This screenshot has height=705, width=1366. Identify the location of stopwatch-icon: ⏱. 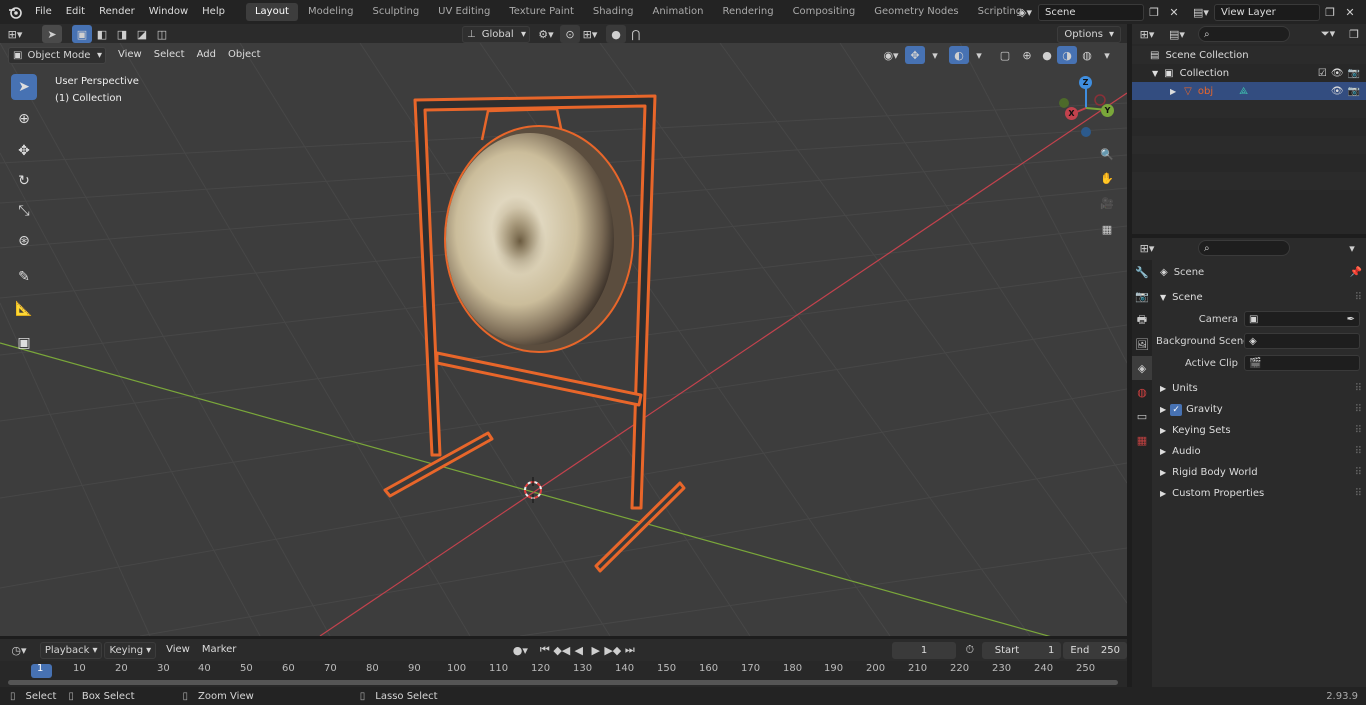
(970, 650).